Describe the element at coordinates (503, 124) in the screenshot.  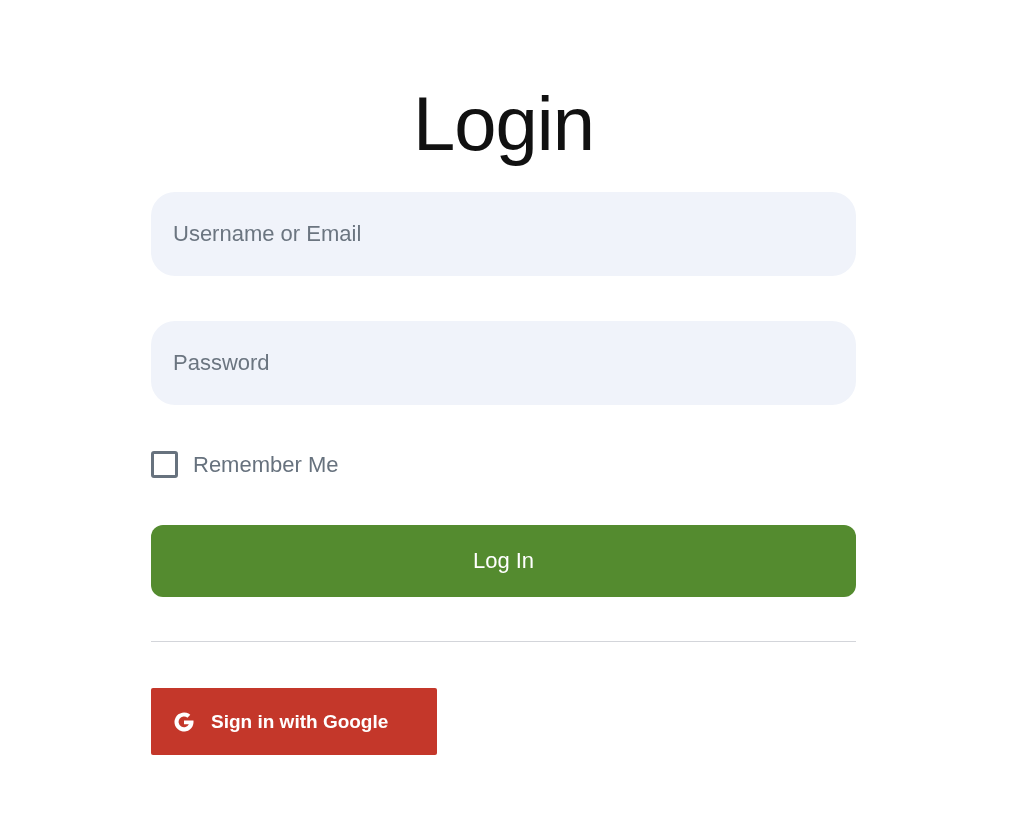
I see `login-title: Login` at that location.